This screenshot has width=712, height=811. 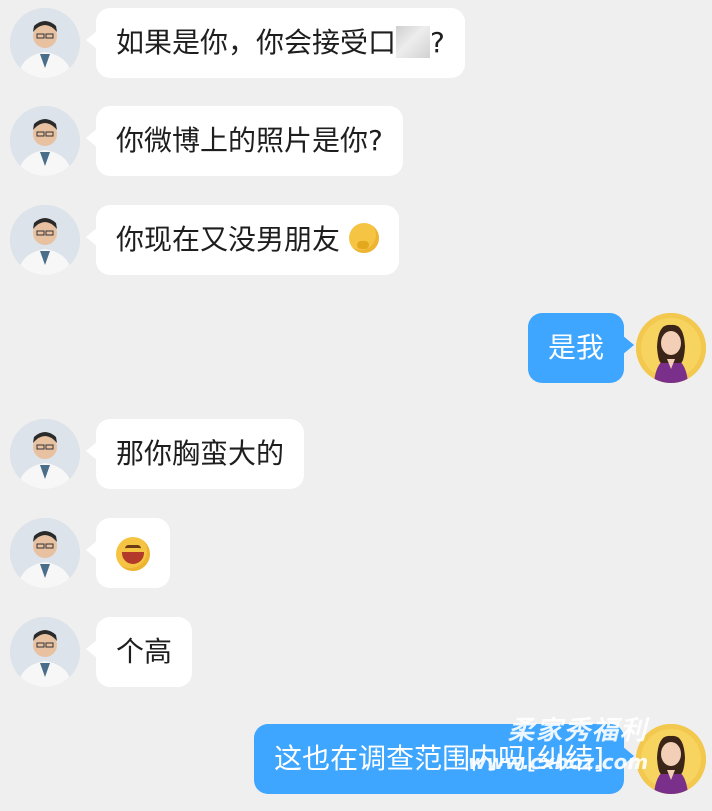 What do you see at coordinates (200, 453) in the screenshot?
I see `message-text: 那你胸蛮大的` at bounding box center [200, 453].